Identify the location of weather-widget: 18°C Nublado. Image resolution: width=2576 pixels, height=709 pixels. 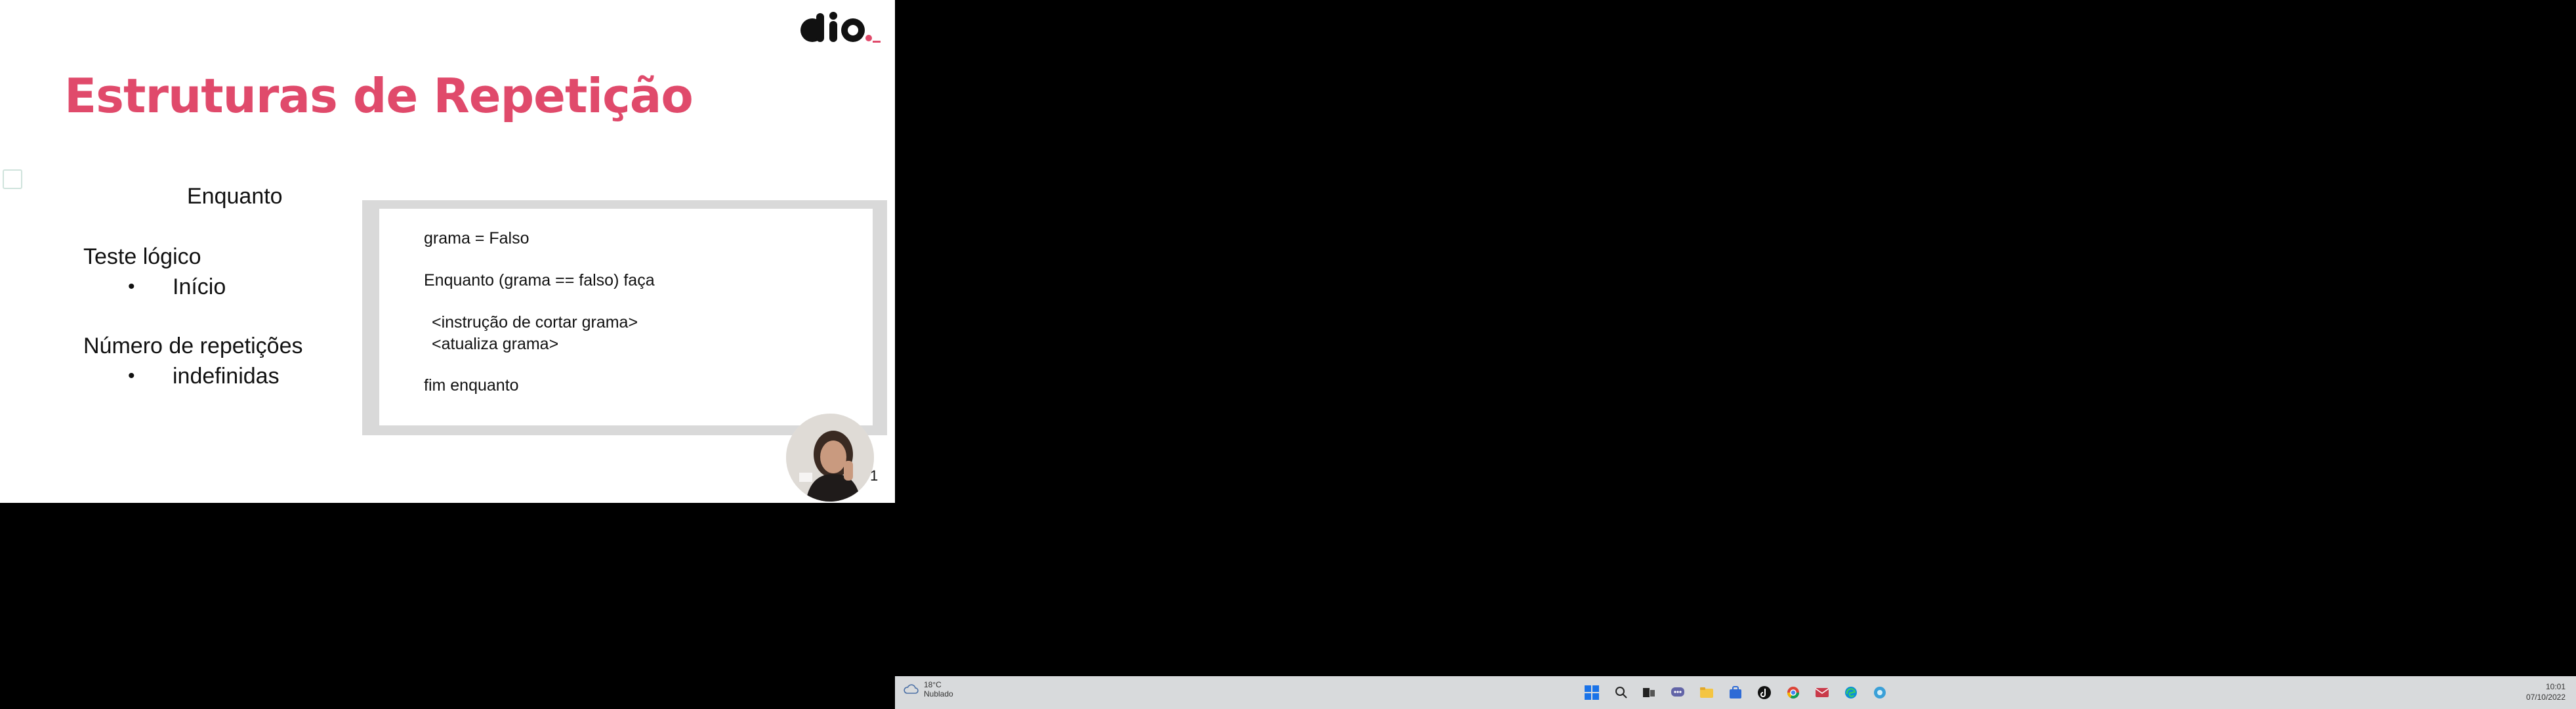
(928, 689).